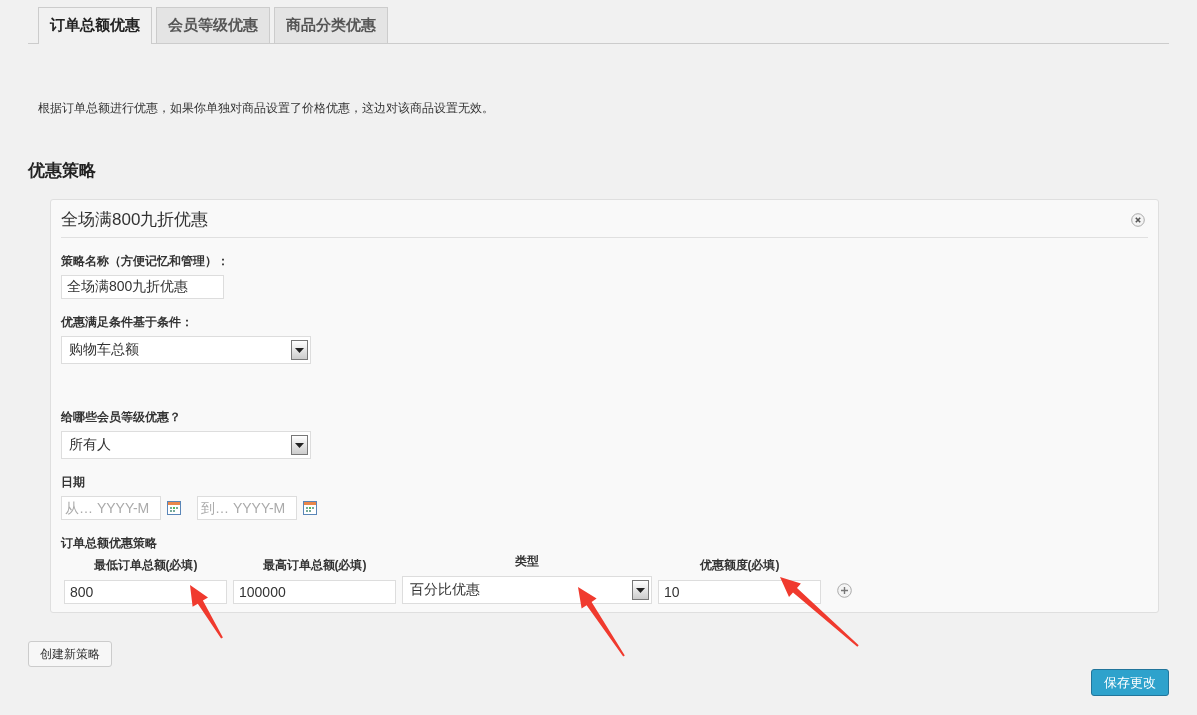  I want to click on description-text: 根据订单总额进行优惠，如果你单独对商品设置了价格优惠，这边对该商品设置无效。, so click(266, 108).